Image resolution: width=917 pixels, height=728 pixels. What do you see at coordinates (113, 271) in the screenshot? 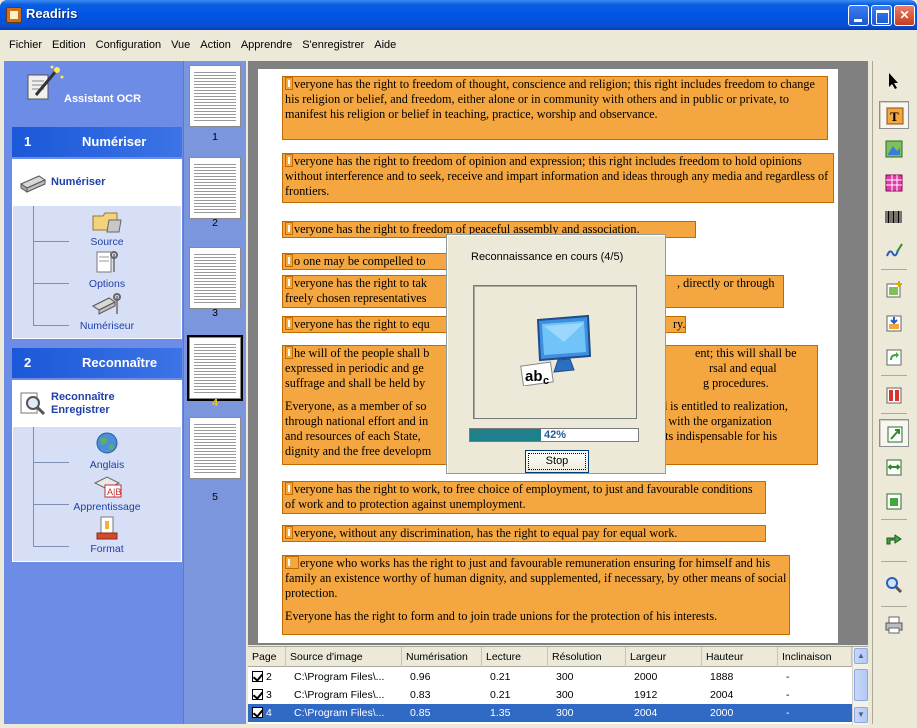
I see `subitem-options: Options` at bounding box center [113, 271].